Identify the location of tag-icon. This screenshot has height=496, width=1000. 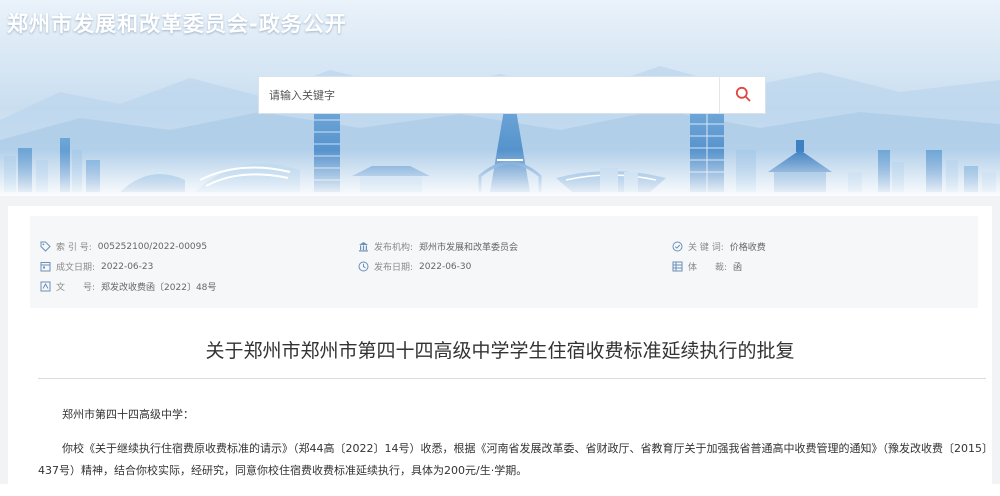
(45, 246).